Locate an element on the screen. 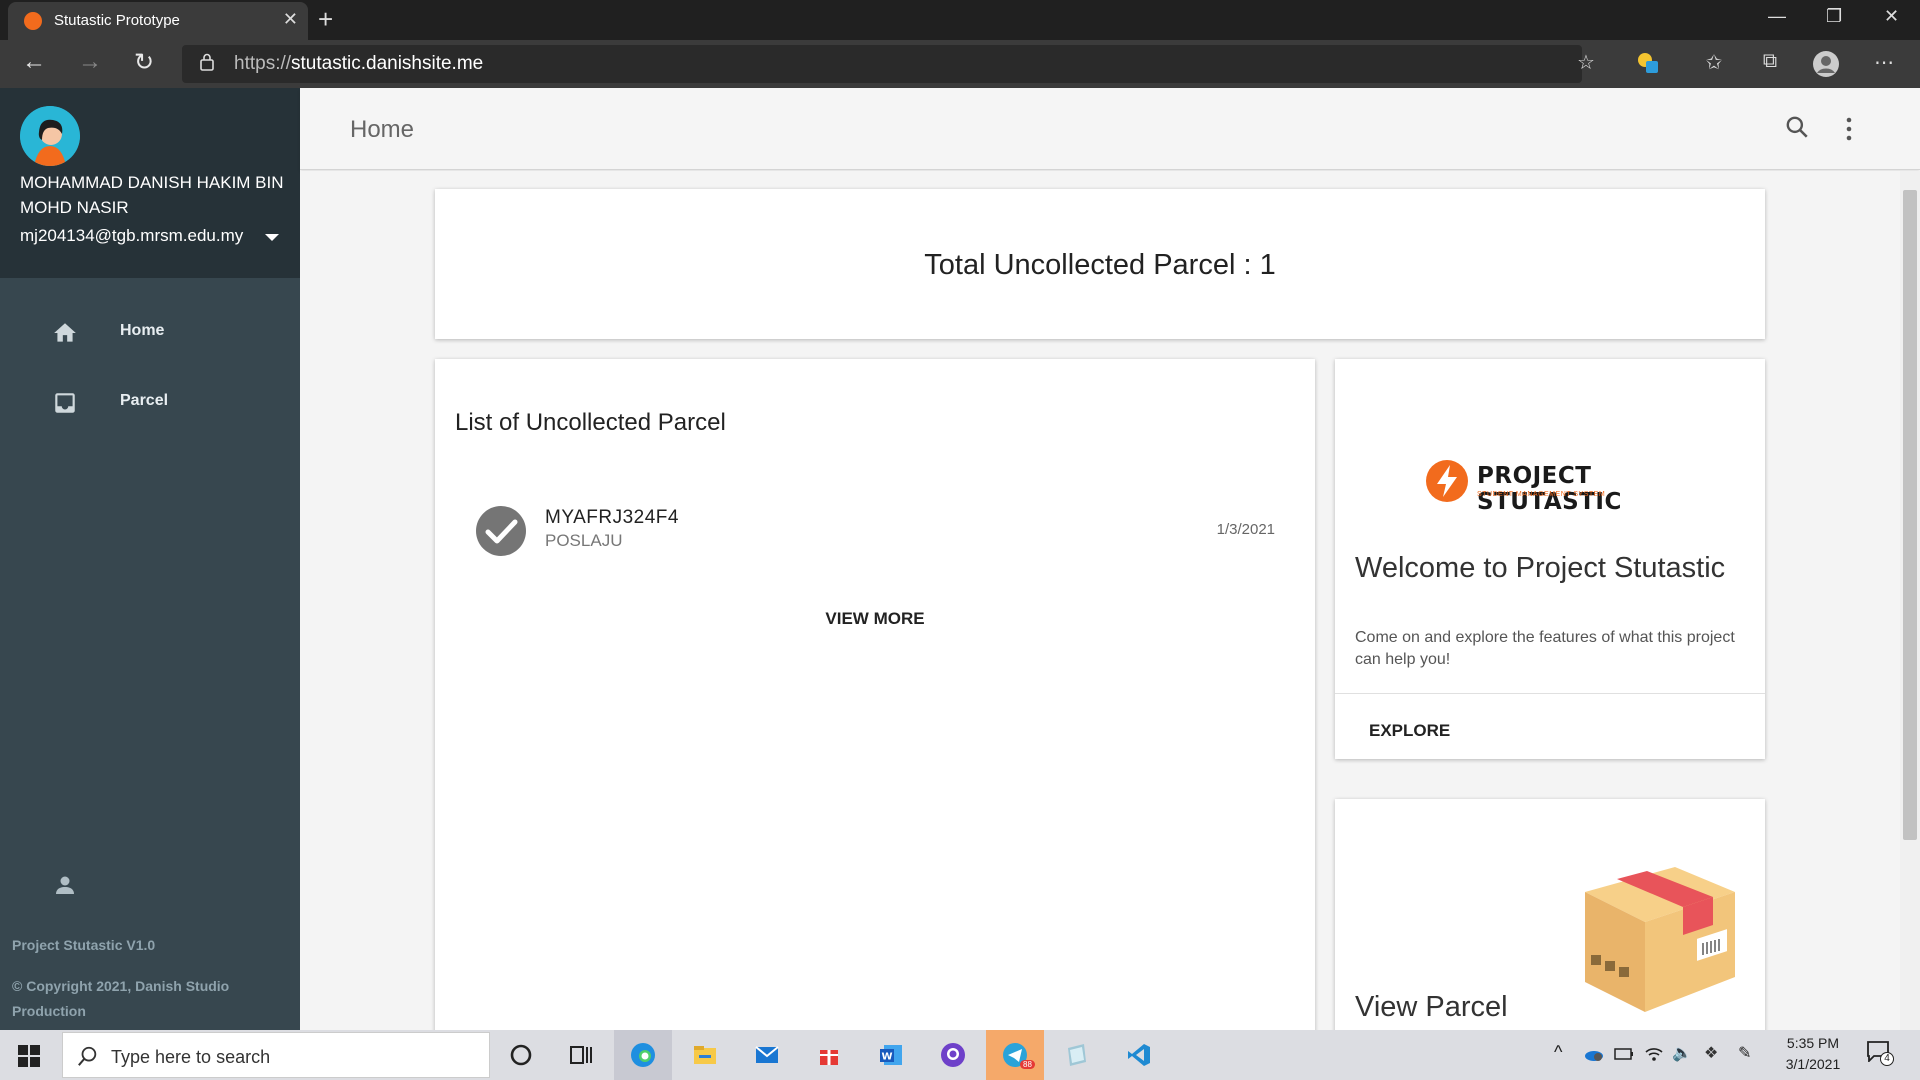 The height and width of the screenshot is (1080, 1920). onedrive-icon is located at coordinates (1593, 1054).